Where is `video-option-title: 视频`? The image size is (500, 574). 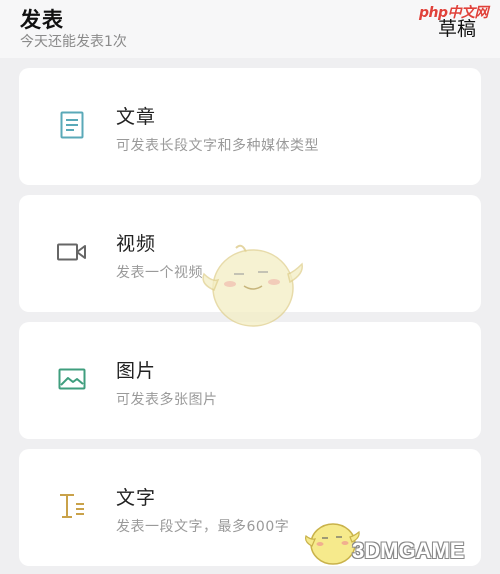 video-option-title: 视频 is located at coordinates (136, 244).